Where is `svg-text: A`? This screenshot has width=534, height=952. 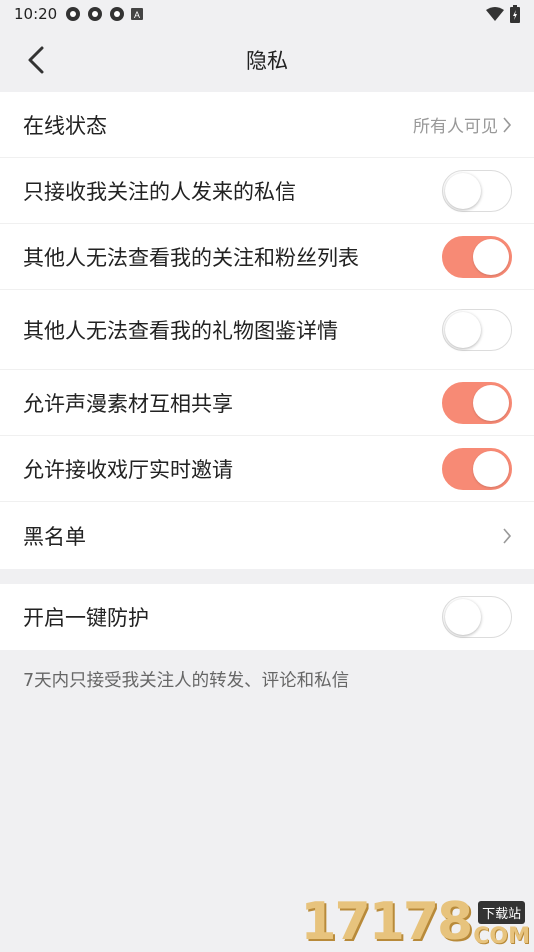
svg-text: A is located at coordinates (137, 15).